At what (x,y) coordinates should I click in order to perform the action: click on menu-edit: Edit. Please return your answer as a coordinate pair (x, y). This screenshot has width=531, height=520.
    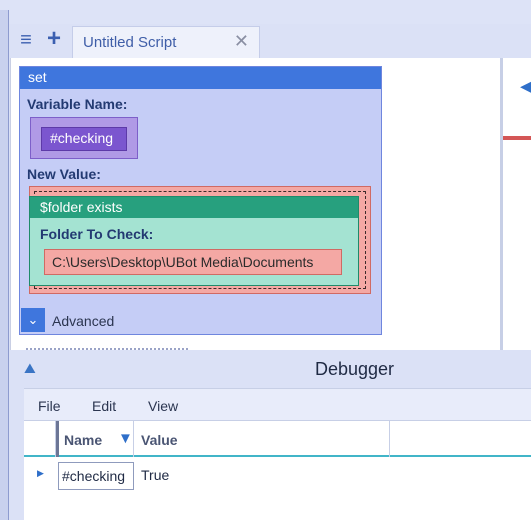
    Looking at the image, I should click on (104, 406).